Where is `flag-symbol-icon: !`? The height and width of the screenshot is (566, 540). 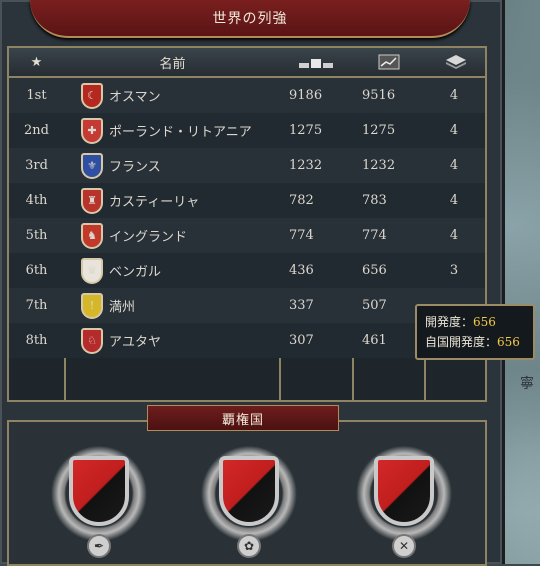
flag-symbol-icon: ! is located at coordinates (92, 305).